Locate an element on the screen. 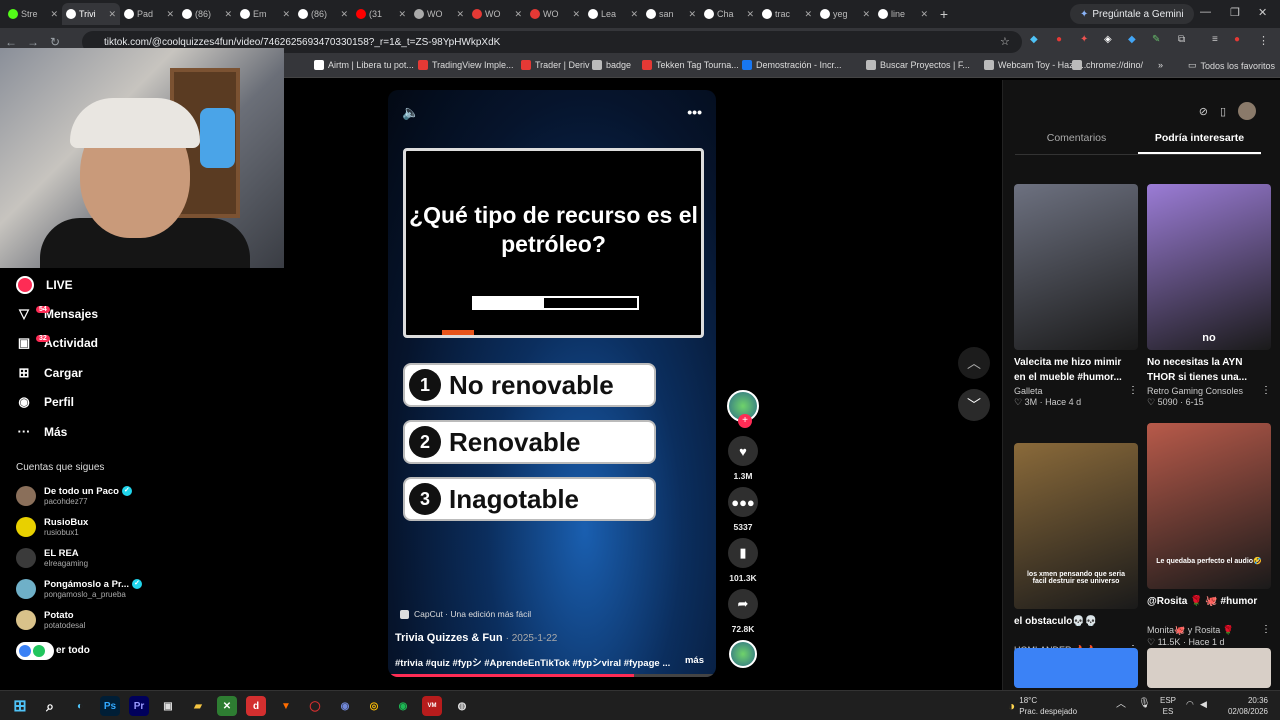 This screenshot has height=720, width=1280. discord-icon: ◉ is located at coordinates (345, 706).